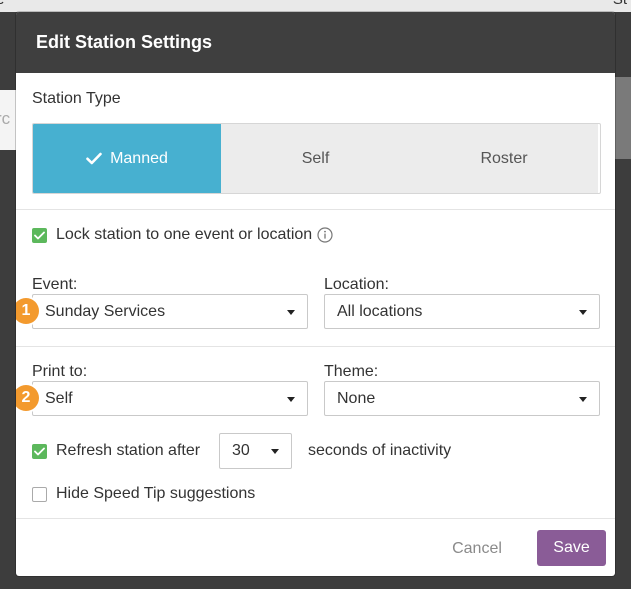  I want to click on refresh-station-row: Refresh station after, so click(116, 451).